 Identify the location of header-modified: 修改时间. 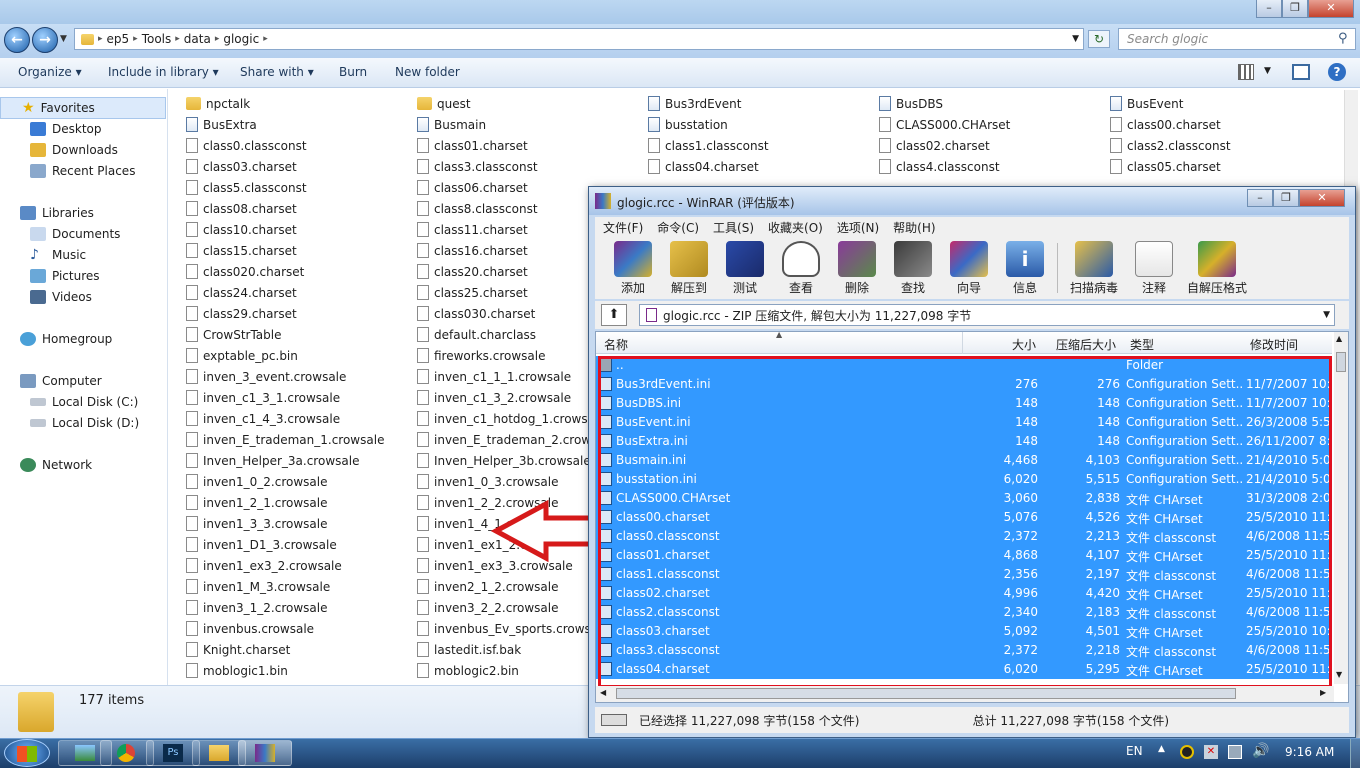
(1274, 344).